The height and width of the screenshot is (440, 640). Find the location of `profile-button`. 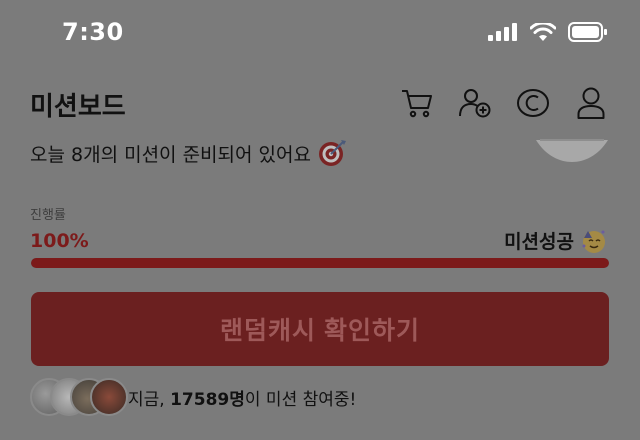

profile-button is located at coordinates (591, 103).